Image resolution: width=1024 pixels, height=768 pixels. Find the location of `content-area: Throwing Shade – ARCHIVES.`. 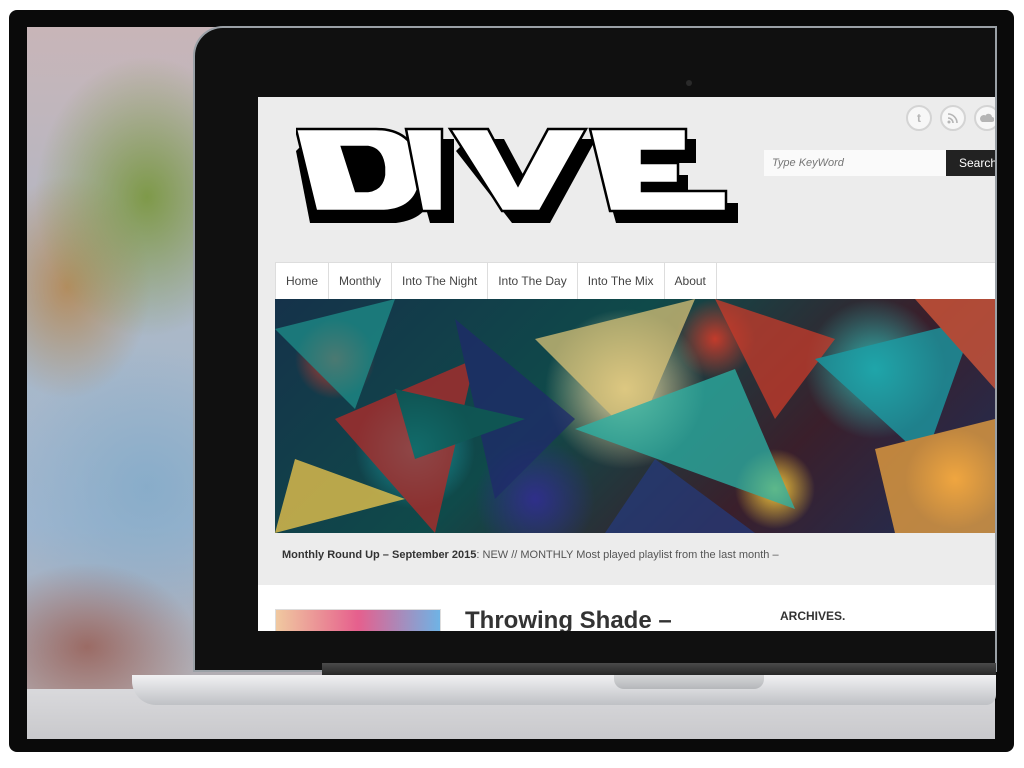

content-area: Throwing Shade – ARCHIVES. is located at coordinates (626, 608).